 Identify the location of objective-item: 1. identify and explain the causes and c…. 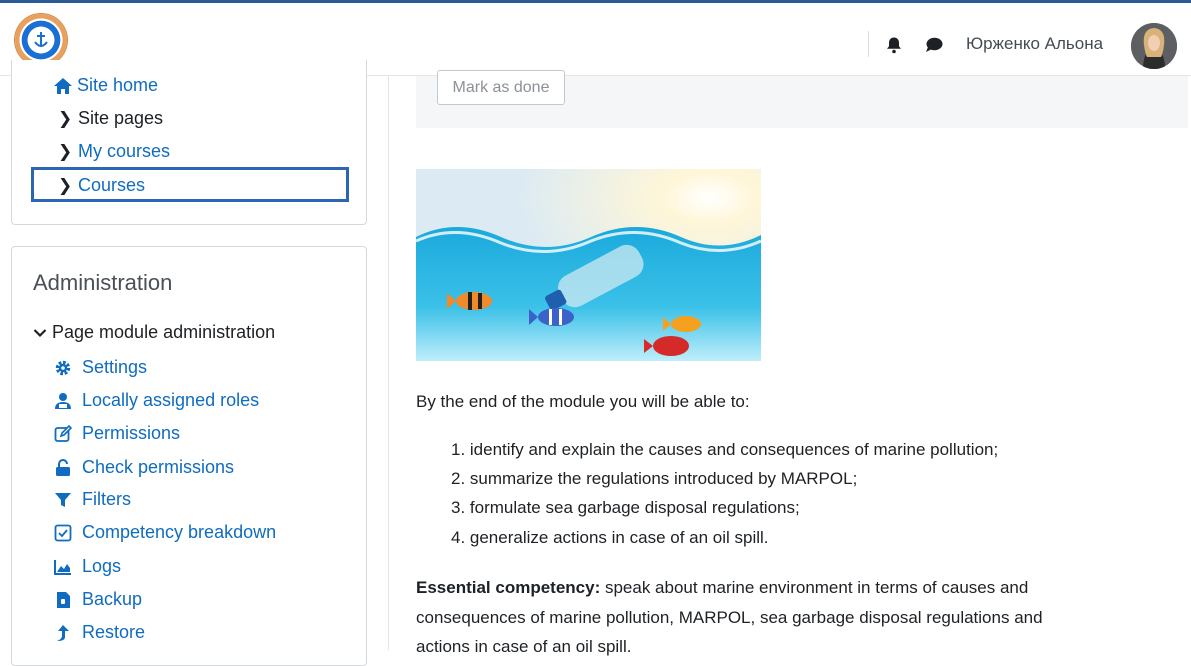
(725, 449).